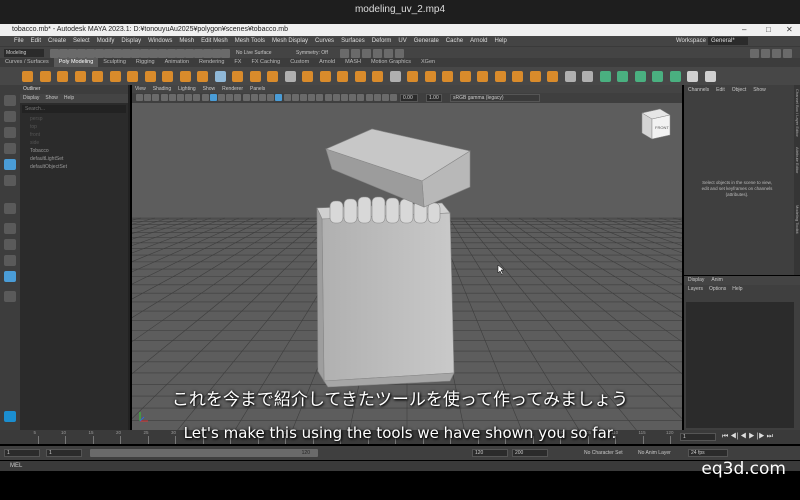  Describe the element at coordinates (708, 453) in the screenshot. I see `fps-dropdown: 24 fps` at that location.